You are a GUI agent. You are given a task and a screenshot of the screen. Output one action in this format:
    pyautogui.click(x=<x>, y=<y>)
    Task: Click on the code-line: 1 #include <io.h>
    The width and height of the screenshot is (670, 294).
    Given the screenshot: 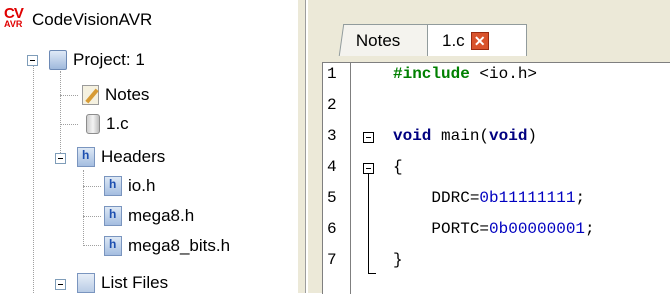 What is the action you would take?
    pyautogui.click(x=496, y=74)
    